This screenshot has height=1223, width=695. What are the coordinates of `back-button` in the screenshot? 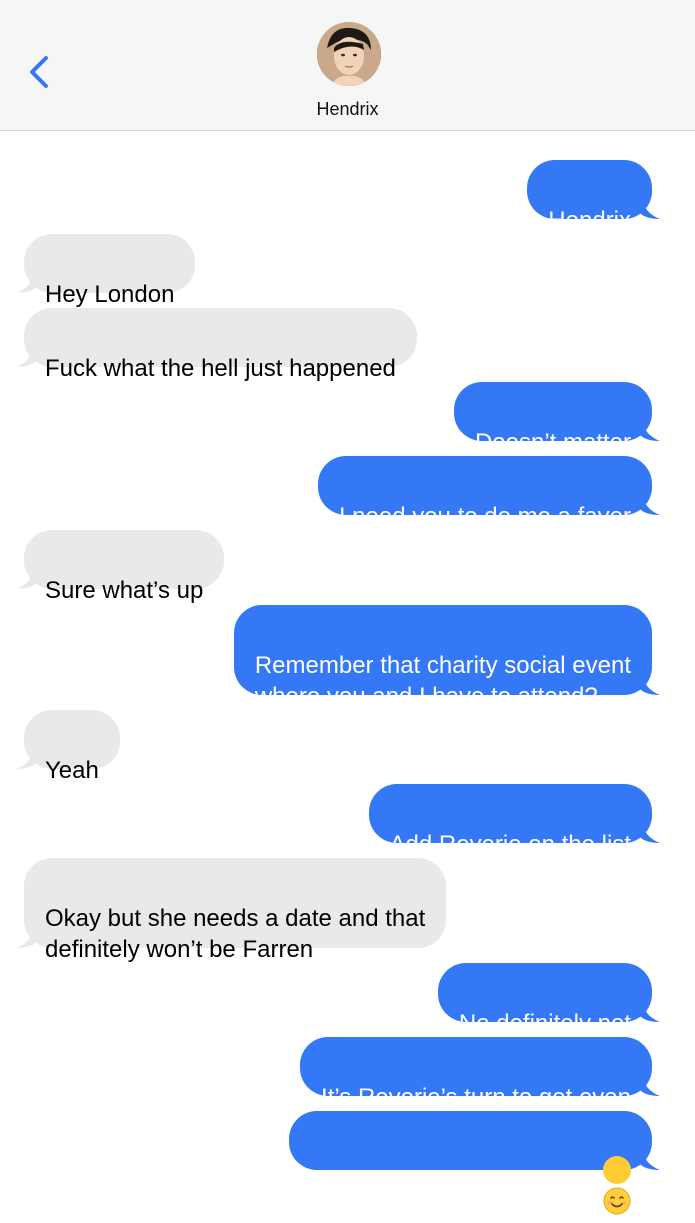 It's located at (40, 72).